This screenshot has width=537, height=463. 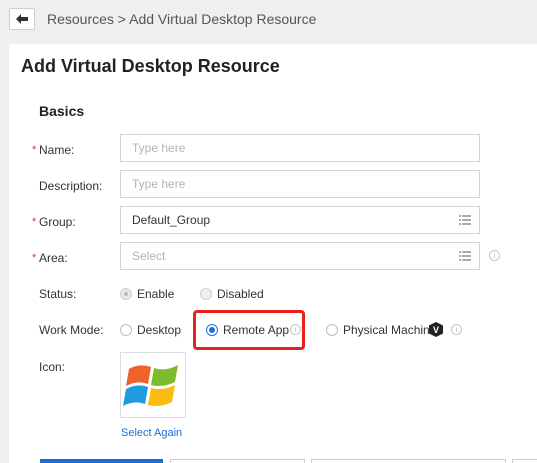 I want to click on arrow-left-icon, so click(x=22, y=19).